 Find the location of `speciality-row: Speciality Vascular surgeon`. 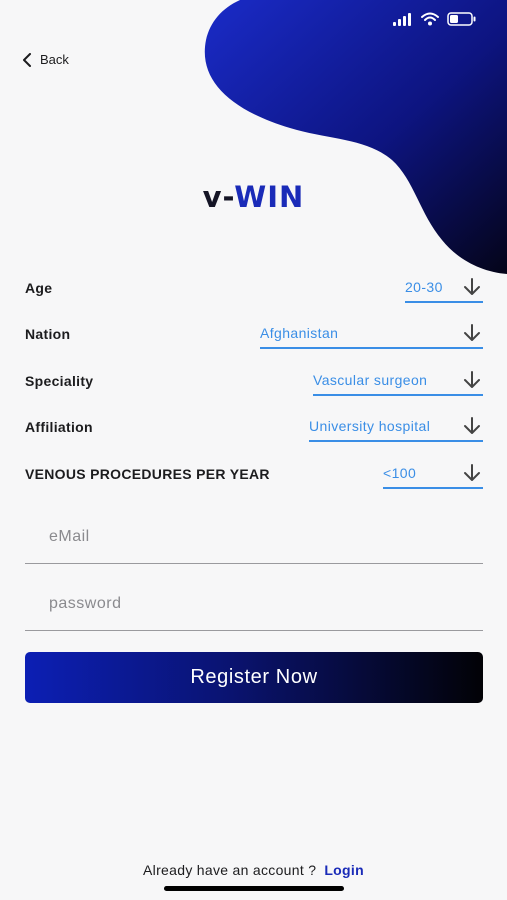

speciality-row: Speciality Vascular surgeon is located at coordinates (254, 387).